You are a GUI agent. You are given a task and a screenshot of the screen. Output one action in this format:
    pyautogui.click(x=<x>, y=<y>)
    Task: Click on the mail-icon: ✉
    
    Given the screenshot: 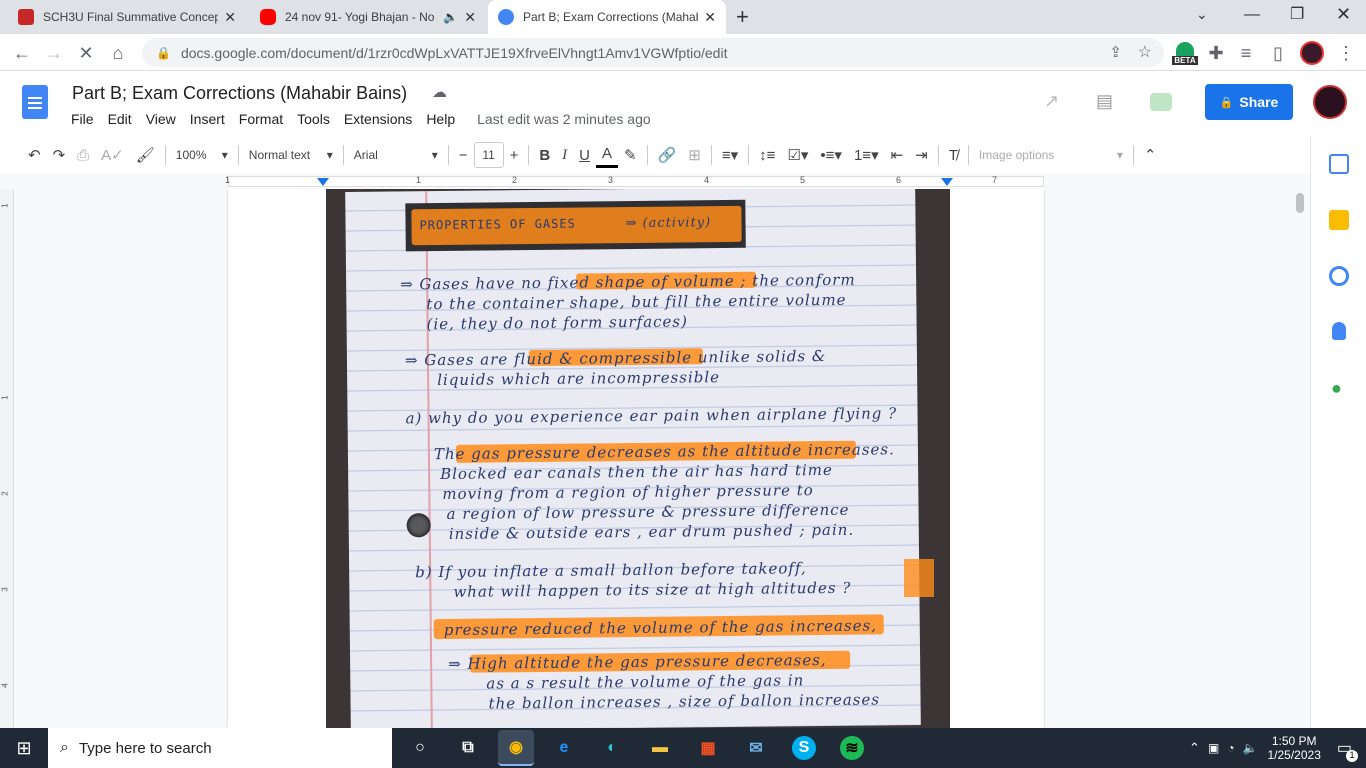 What is the action you would take?
    pyautogui.click(x=756, y=748)
    